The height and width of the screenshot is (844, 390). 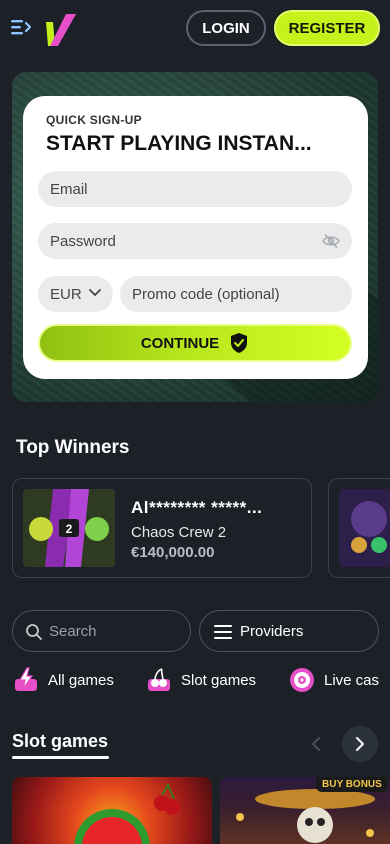 I want to click on promo-placeholder: Promo code (optional), so click(x=206, y=294).